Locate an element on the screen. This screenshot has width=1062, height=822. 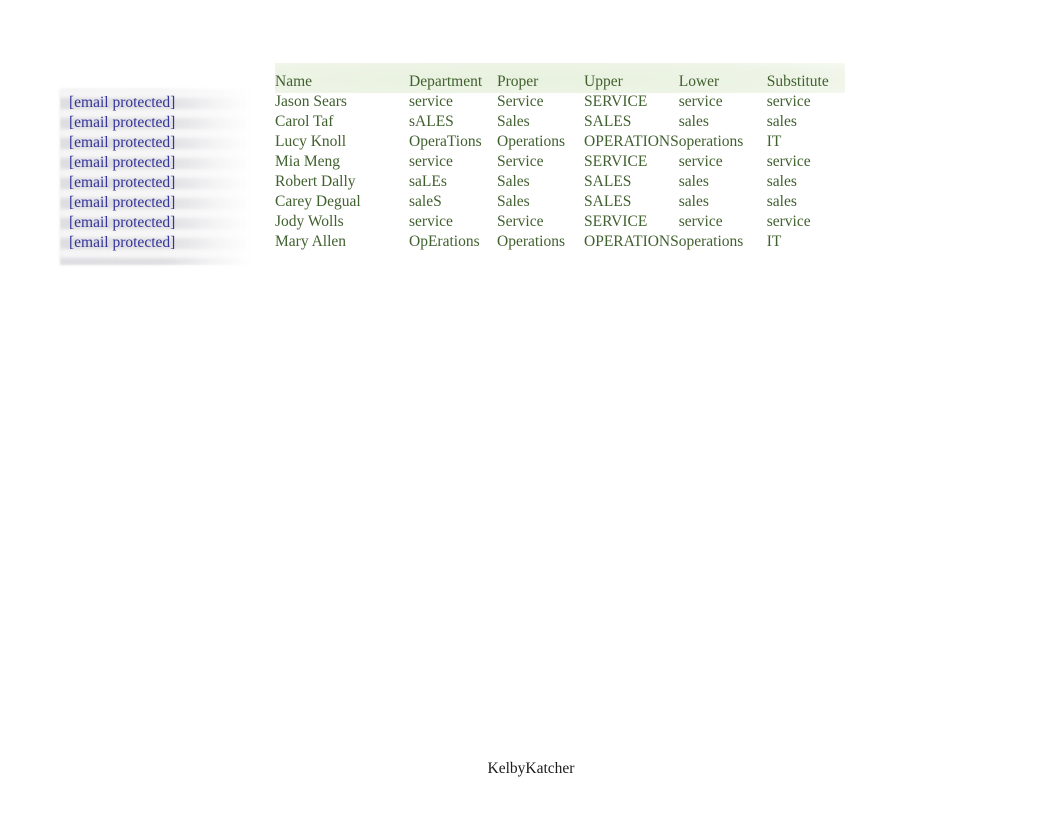
column-header-name: Name is located at coordinates (342, 82).